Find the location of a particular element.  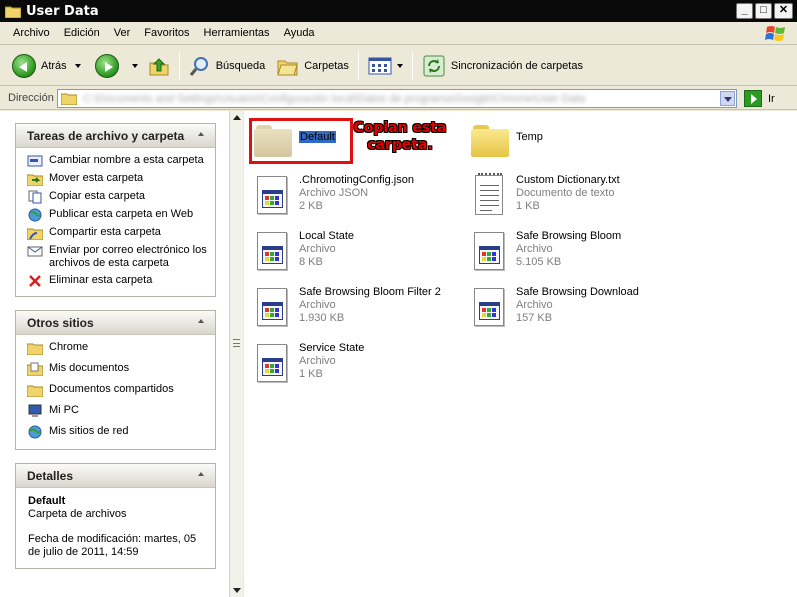

folders-label: Carpetas is located at coordinates (326, 65).